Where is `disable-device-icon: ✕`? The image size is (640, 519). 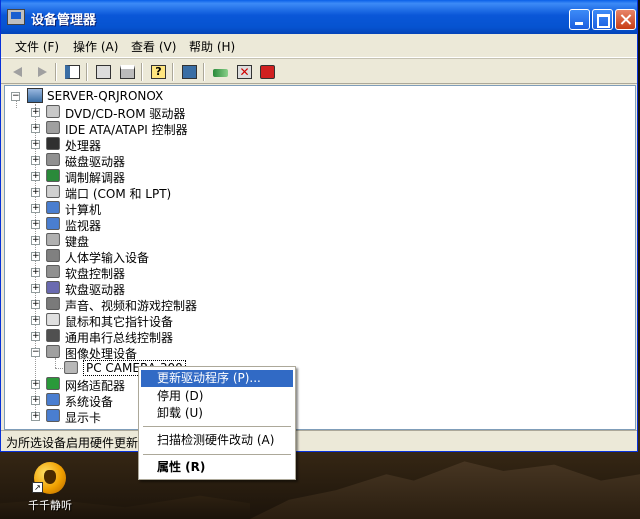 disable-device-icon: ✕ is located at coordinates (244, 72).